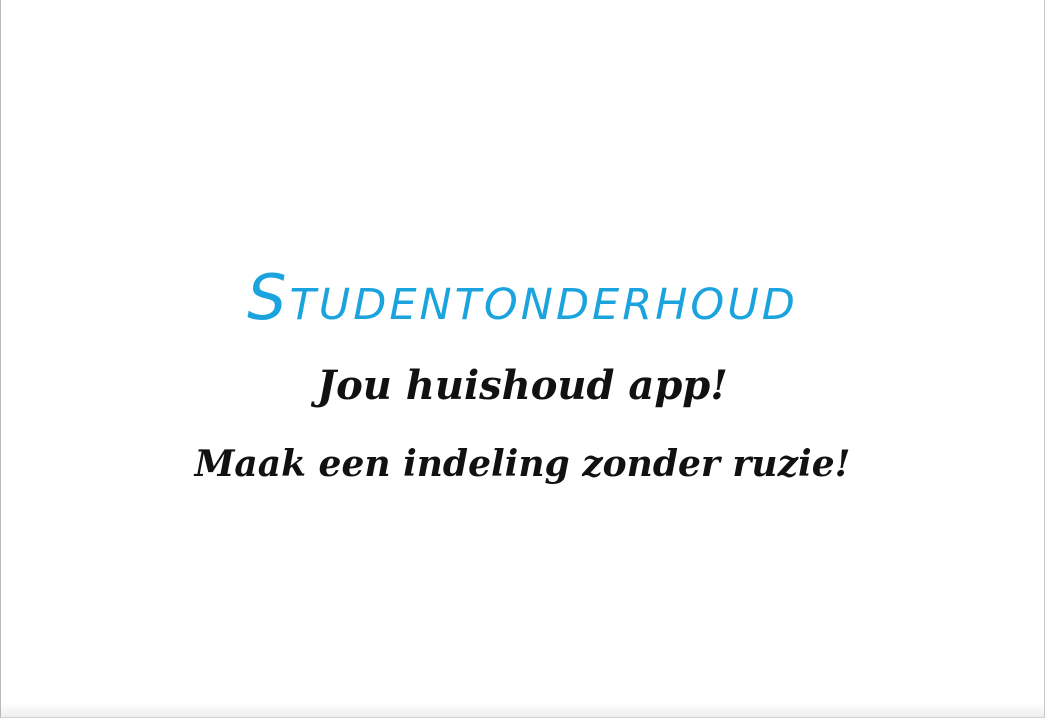 The image size is (1045, 718). I want to click on page-subtitle: Jou huishoud app!, so click(522, 385).